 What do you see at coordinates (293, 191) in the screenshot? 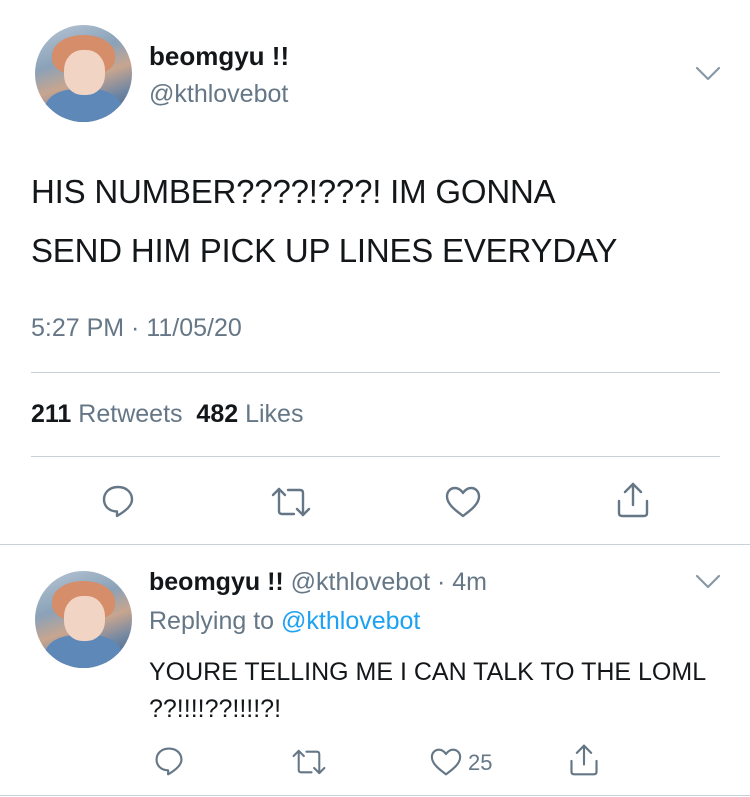
I see `tweet-text-line: HIS NUMBER????!???! IM GONNA` at bounding box center [293, 191].